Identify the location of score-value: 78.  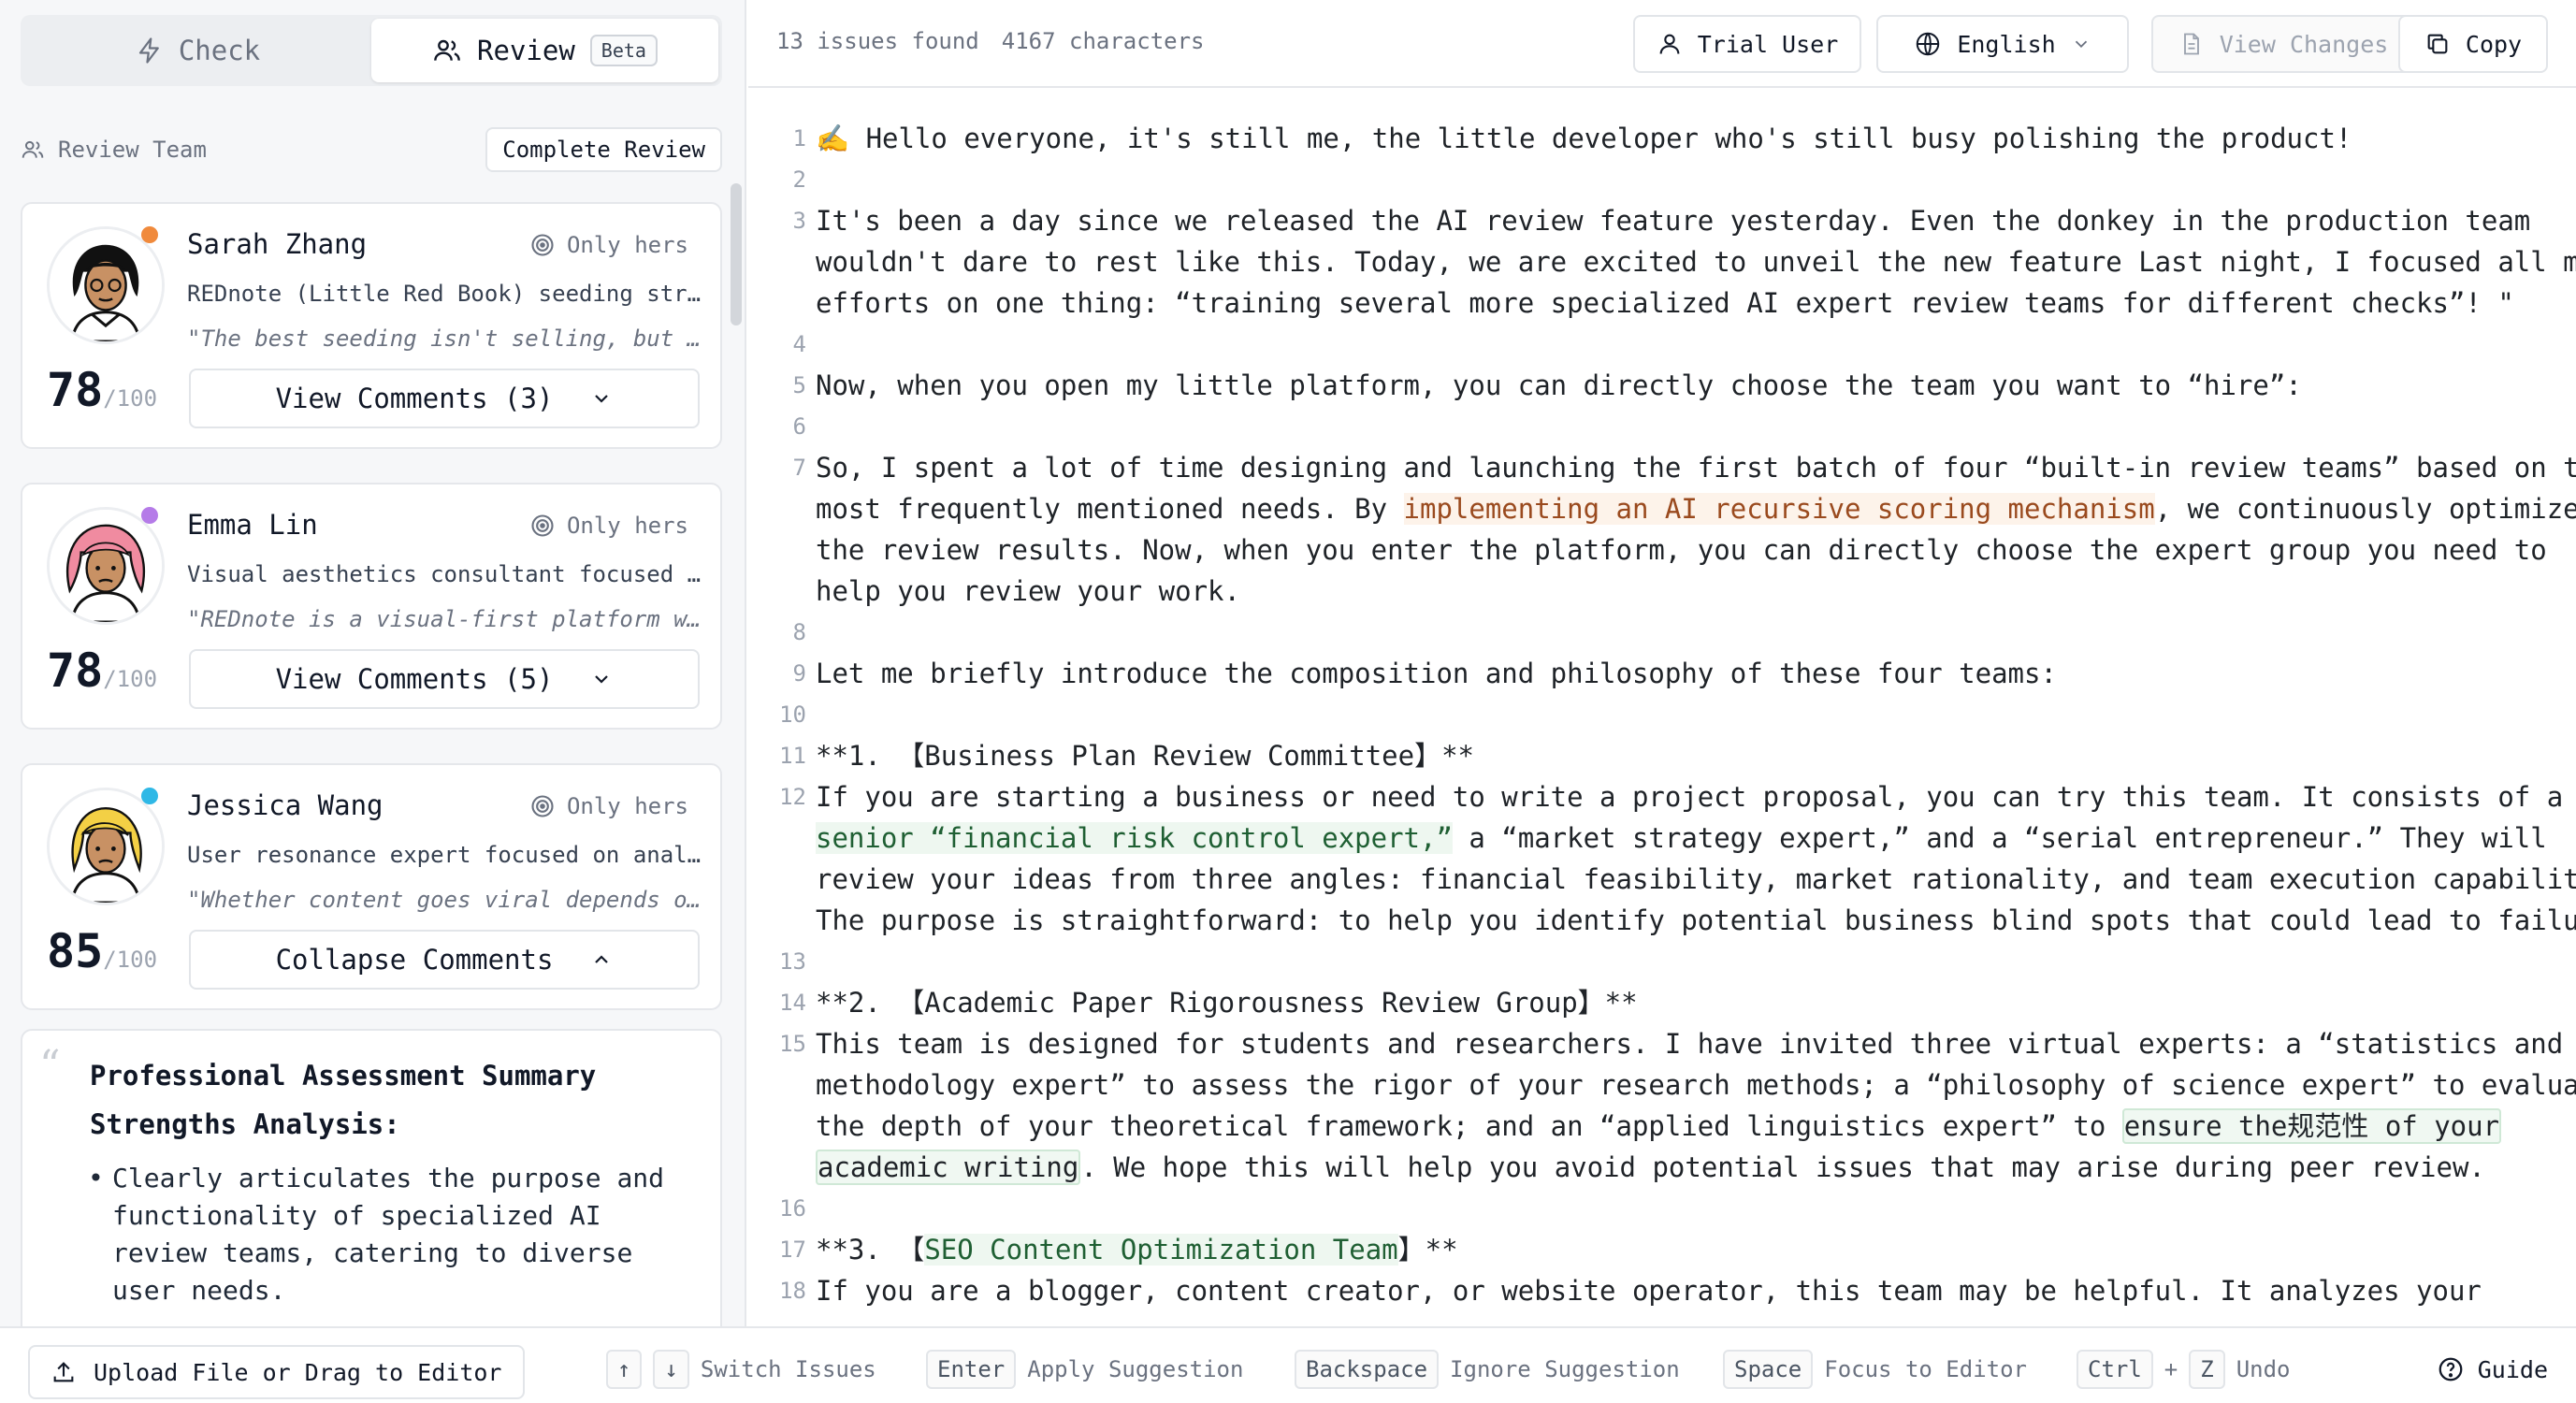
(75, 671).